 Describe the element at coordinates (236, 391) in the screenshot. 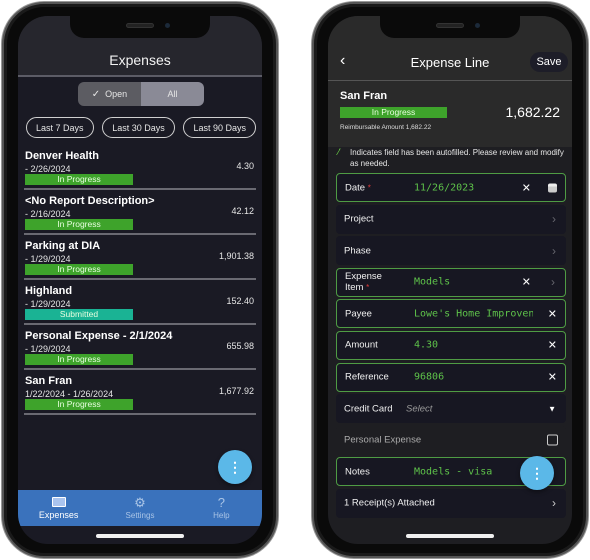

I see `report-amount: 1,677.92` at that location.